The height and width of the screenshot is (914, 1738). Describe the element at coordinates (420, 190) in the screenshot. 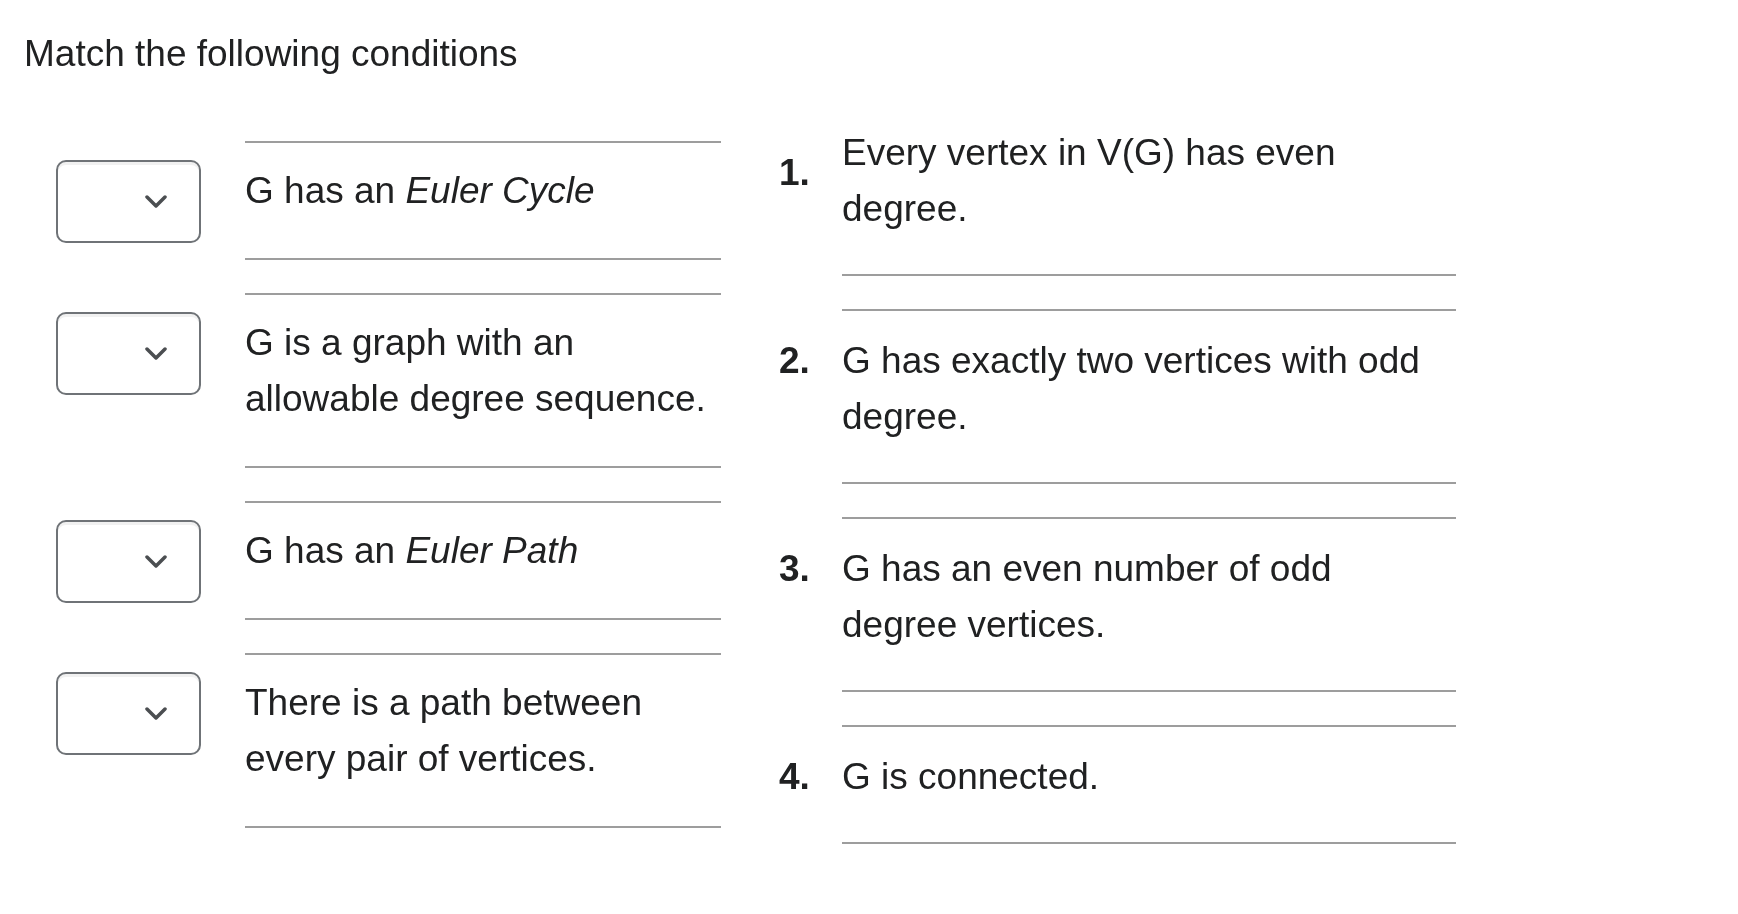

I see `premise-text: G has an Euler Cycle` at that location.